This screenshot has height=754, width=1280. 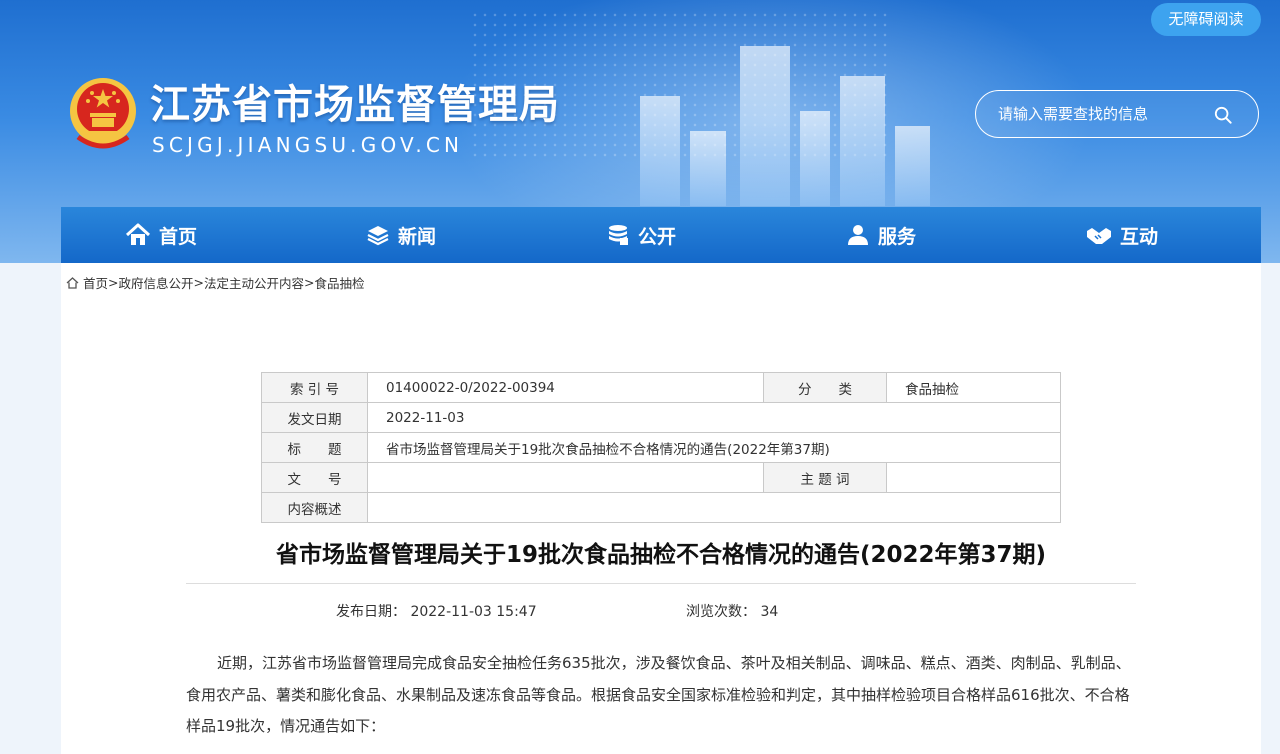 What do you see at coordinates (897, 236) in the screenshot?
I see `nav-item-label: 服务` at bounding box center [897, 236].